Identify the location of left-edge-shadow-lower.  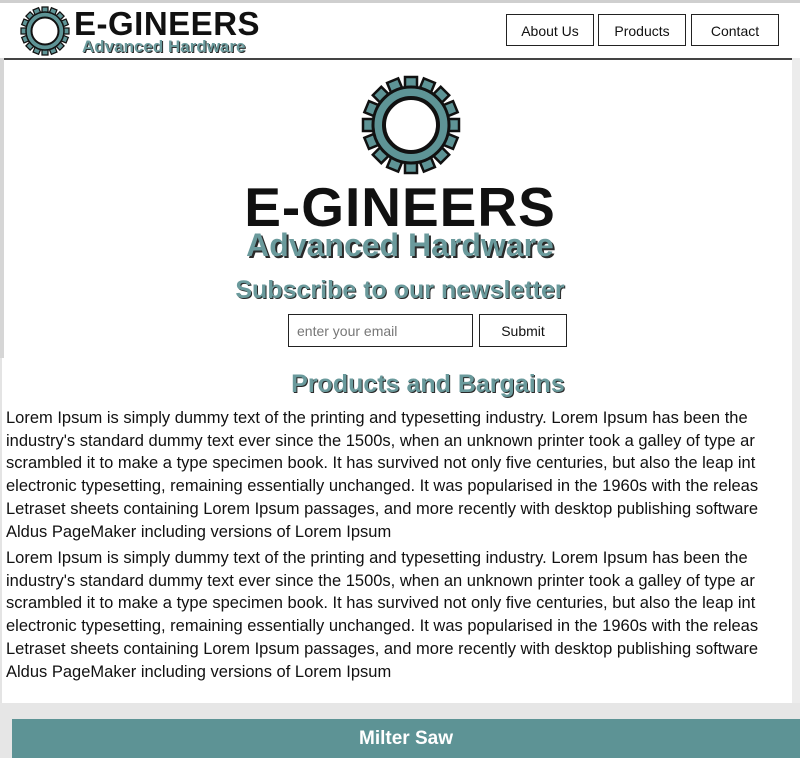
(1, 530).